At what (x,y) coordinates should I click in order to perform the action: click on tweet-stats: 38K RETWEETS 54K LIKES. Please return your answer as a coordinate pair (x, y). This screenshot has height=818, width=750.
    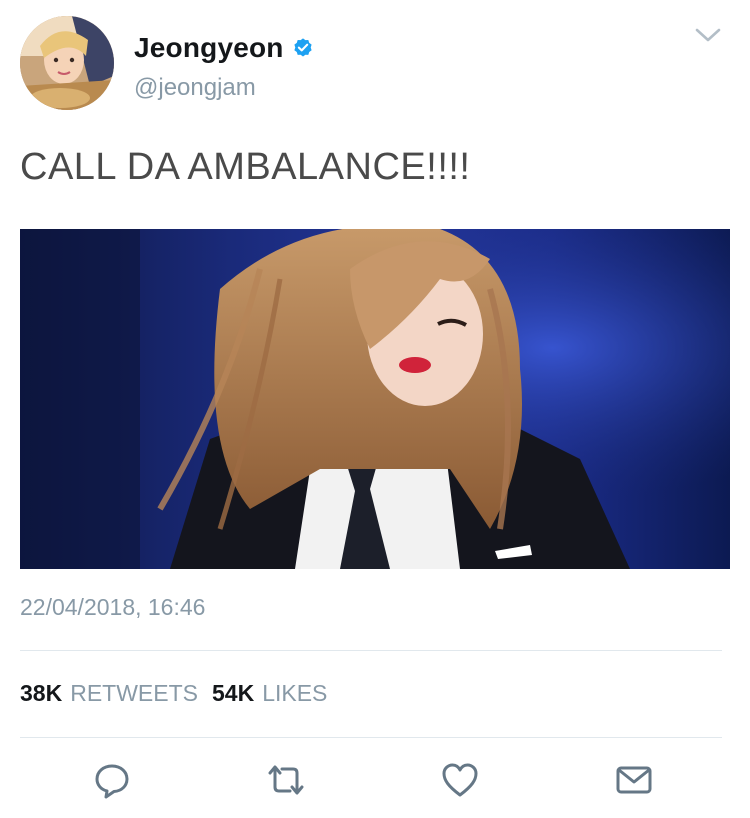
    Looking at the image, I should click on (173, 693).